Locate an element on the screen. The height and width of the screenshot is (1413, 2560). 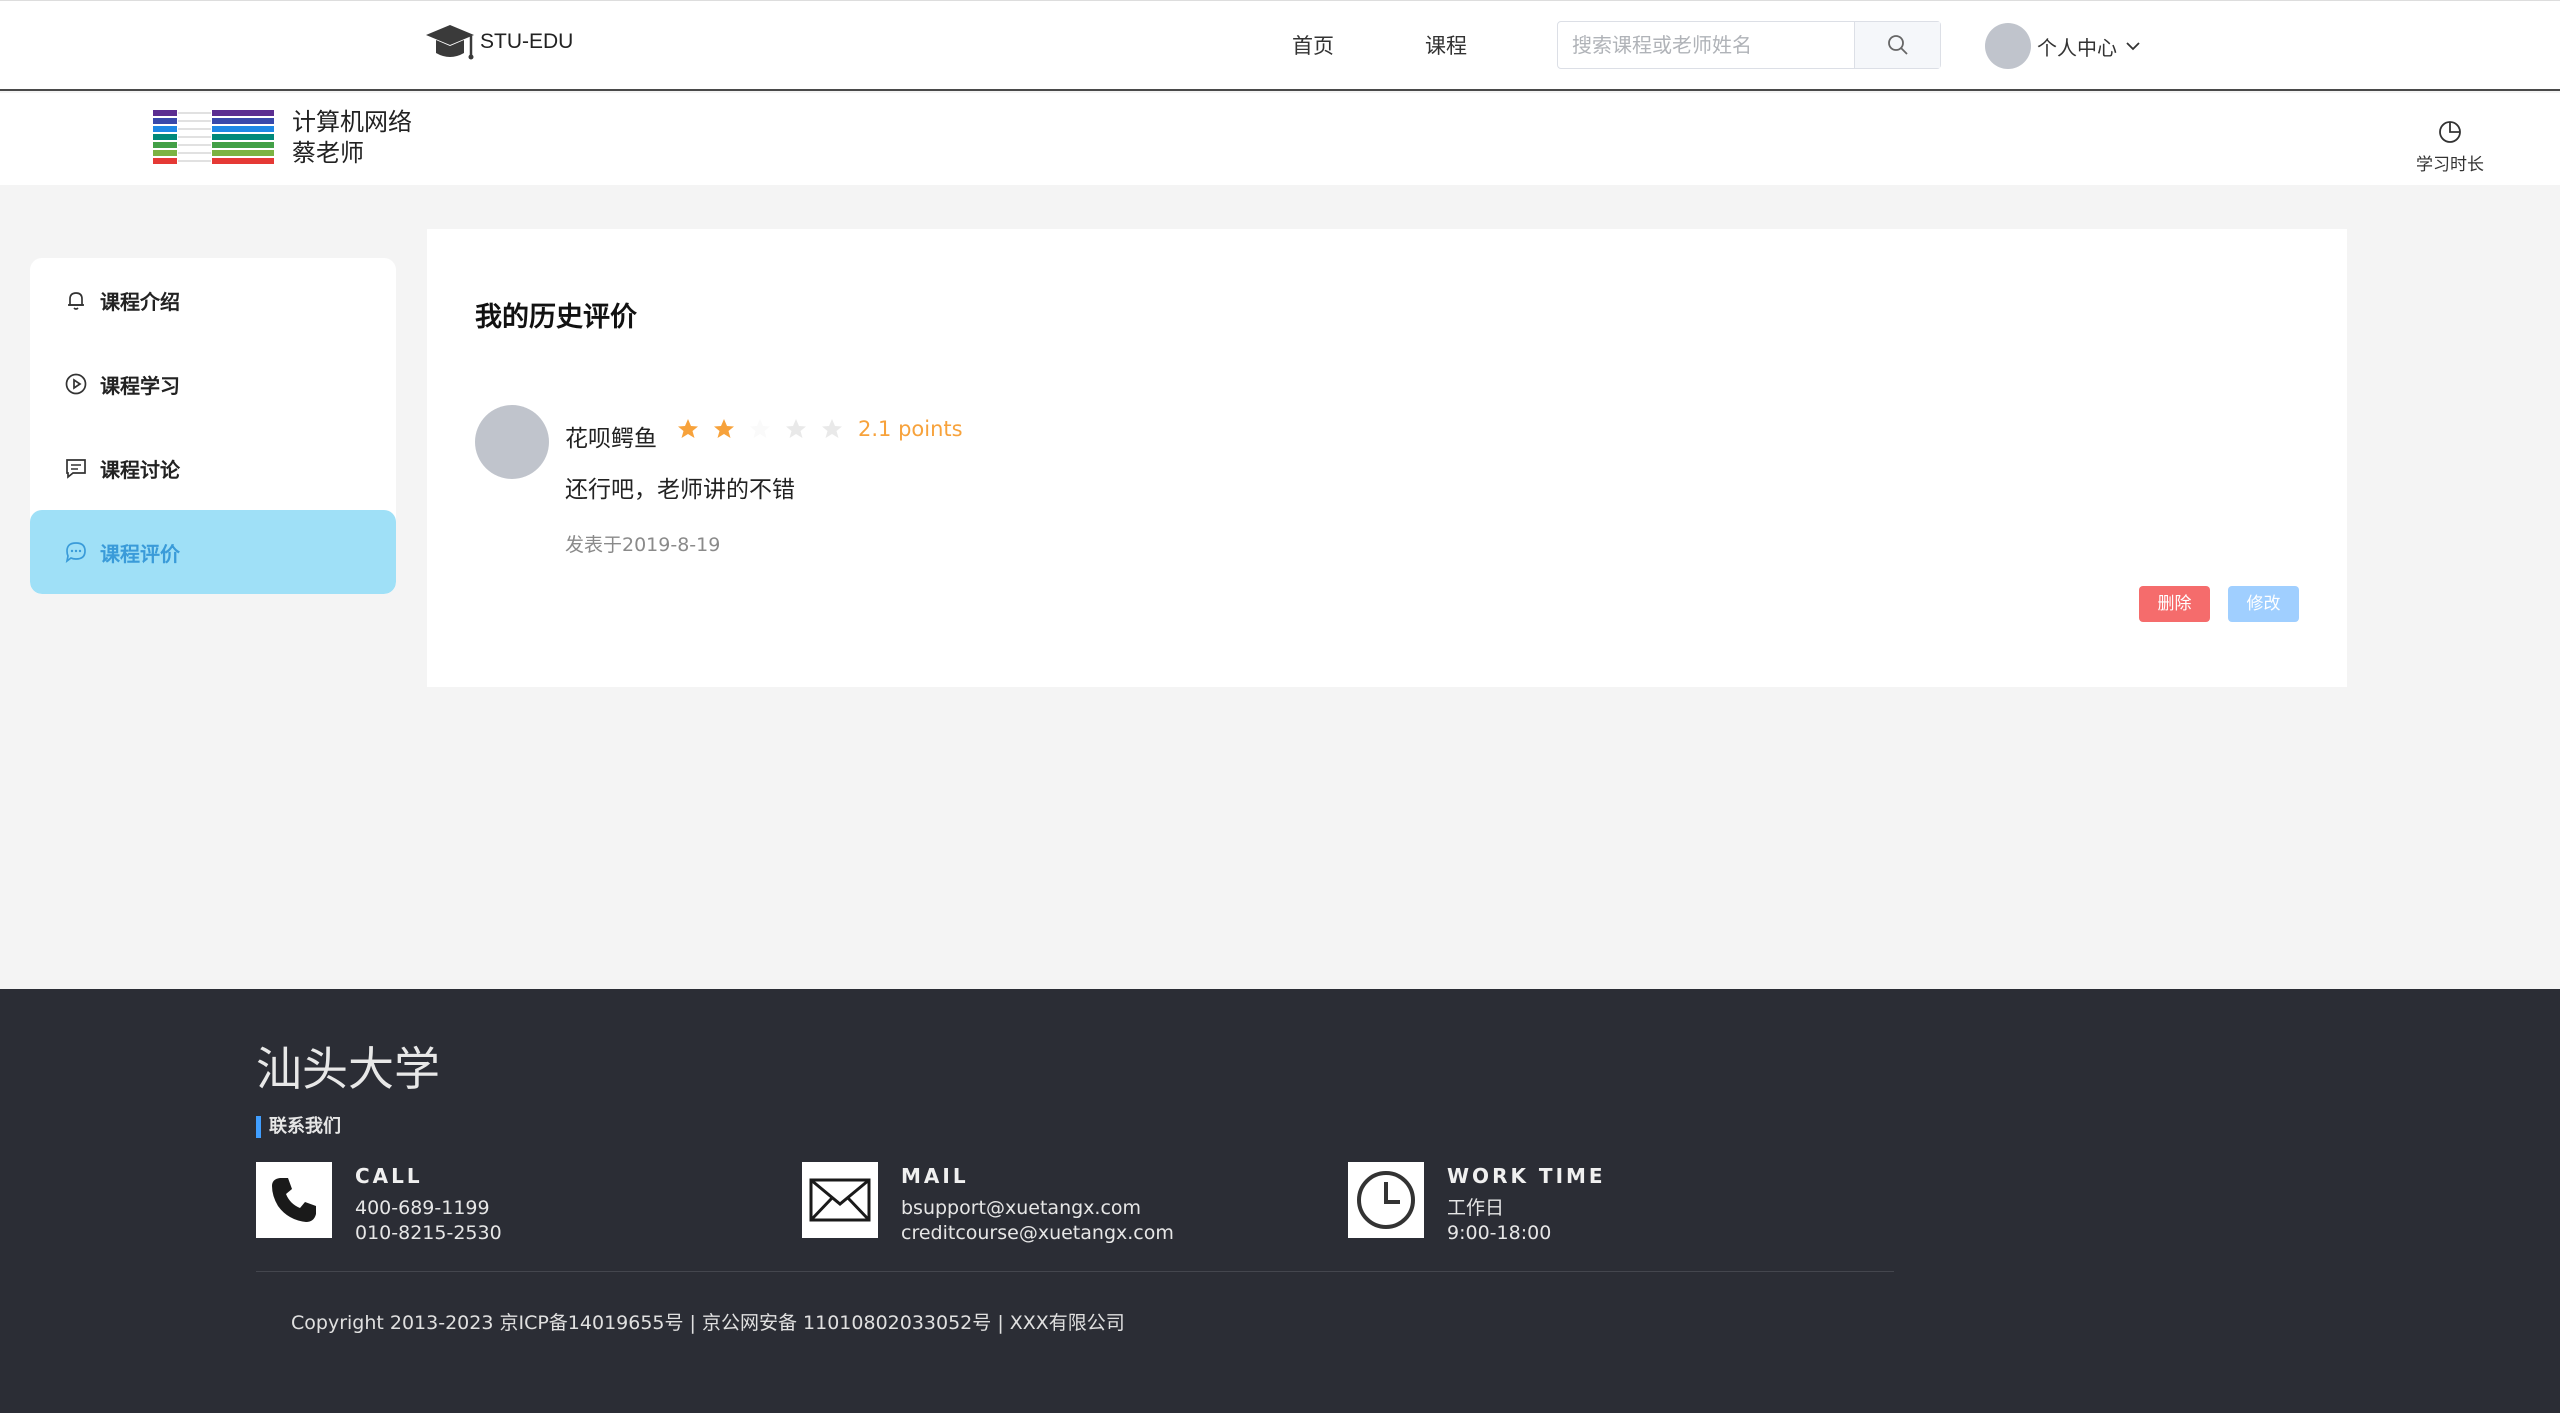
search-input is located at coordinates (1706, 45).